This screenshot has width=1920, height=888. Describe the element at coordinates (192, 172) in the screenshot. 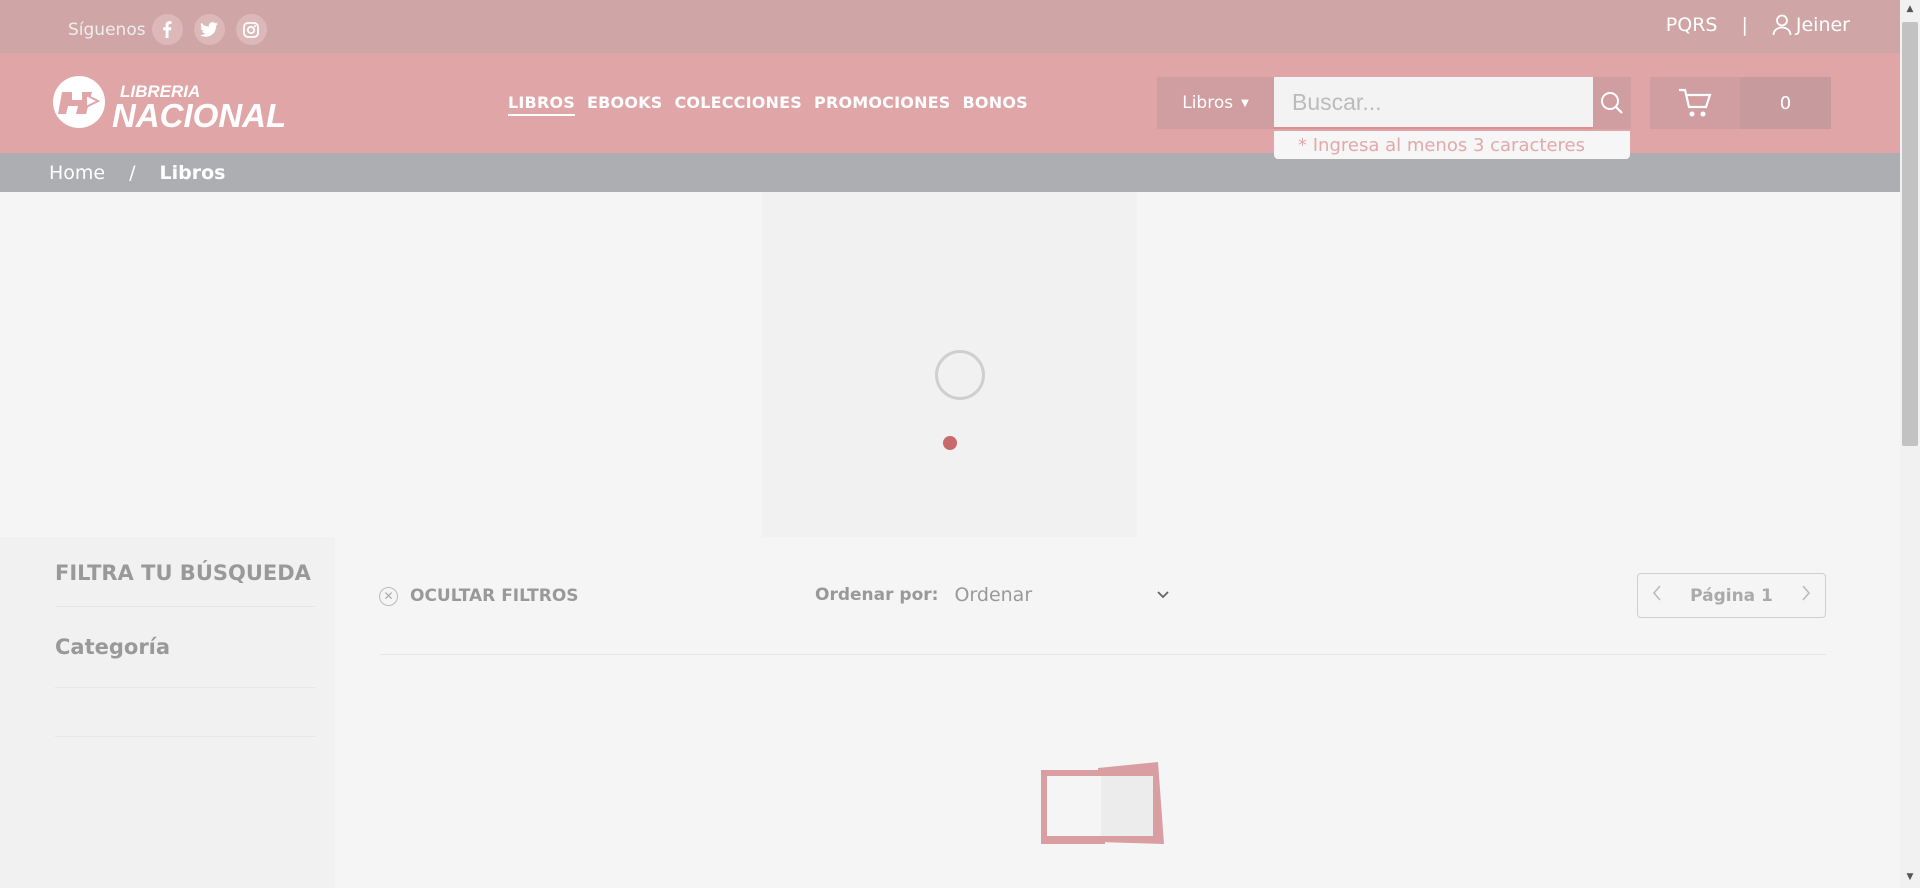

I see `breadcrumb-current: Libros` at that location.